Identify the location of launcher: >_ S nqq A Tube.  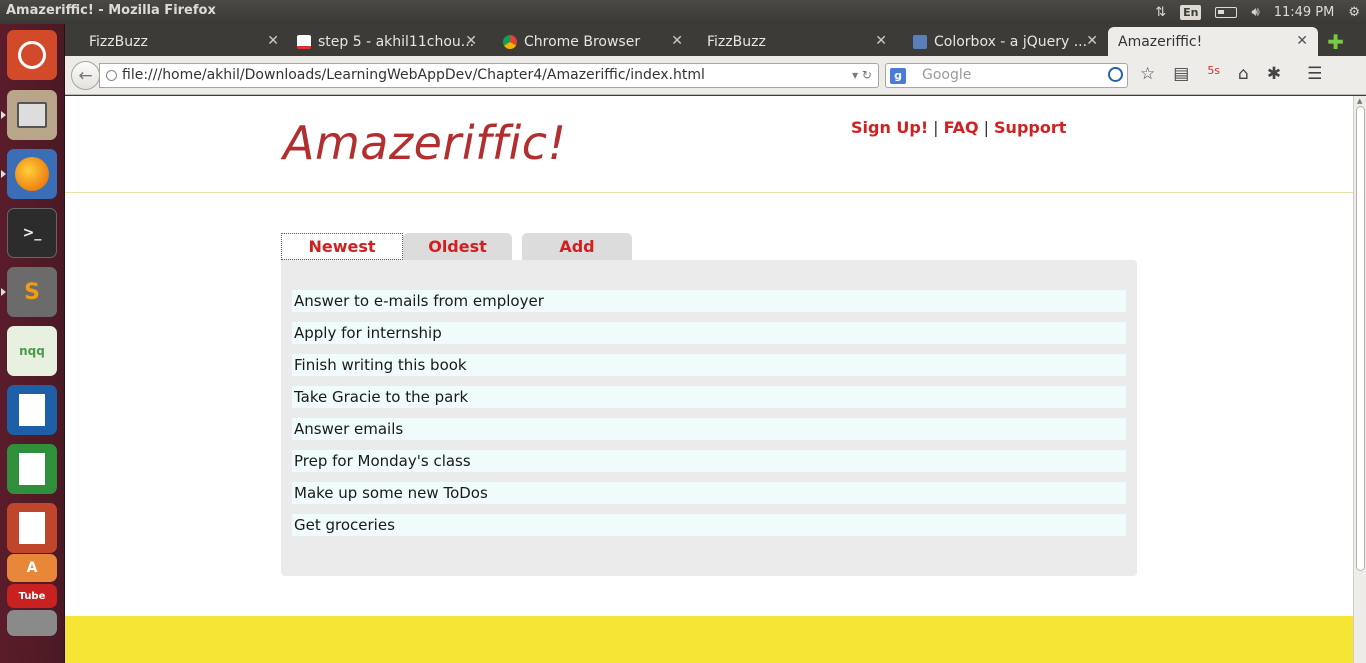
(32, 343).